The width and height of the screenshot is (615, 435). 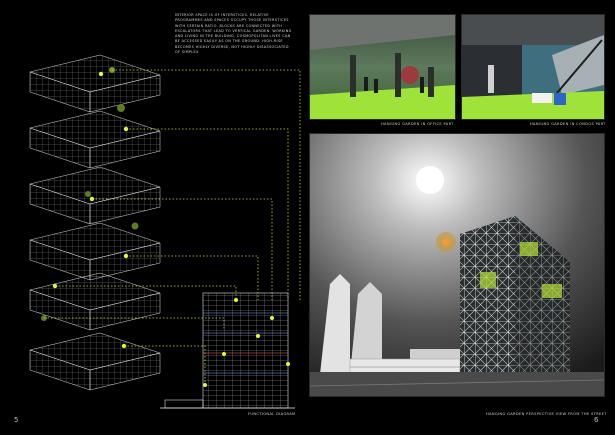 I want to click on caption-diagram: Functional diagram, so click(x=272, y=414).